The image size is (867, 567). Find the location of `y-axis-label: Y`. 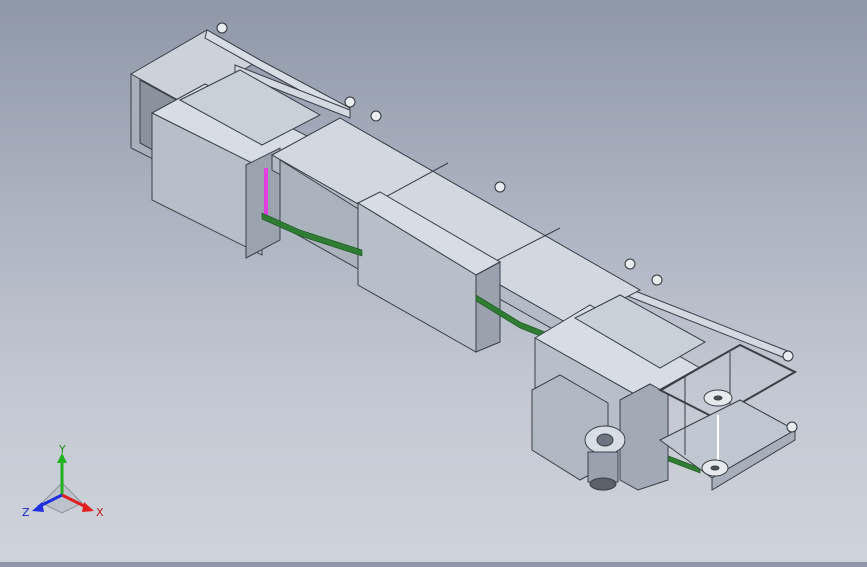

y-axis-label: Y is located at coordinates (62, 450).